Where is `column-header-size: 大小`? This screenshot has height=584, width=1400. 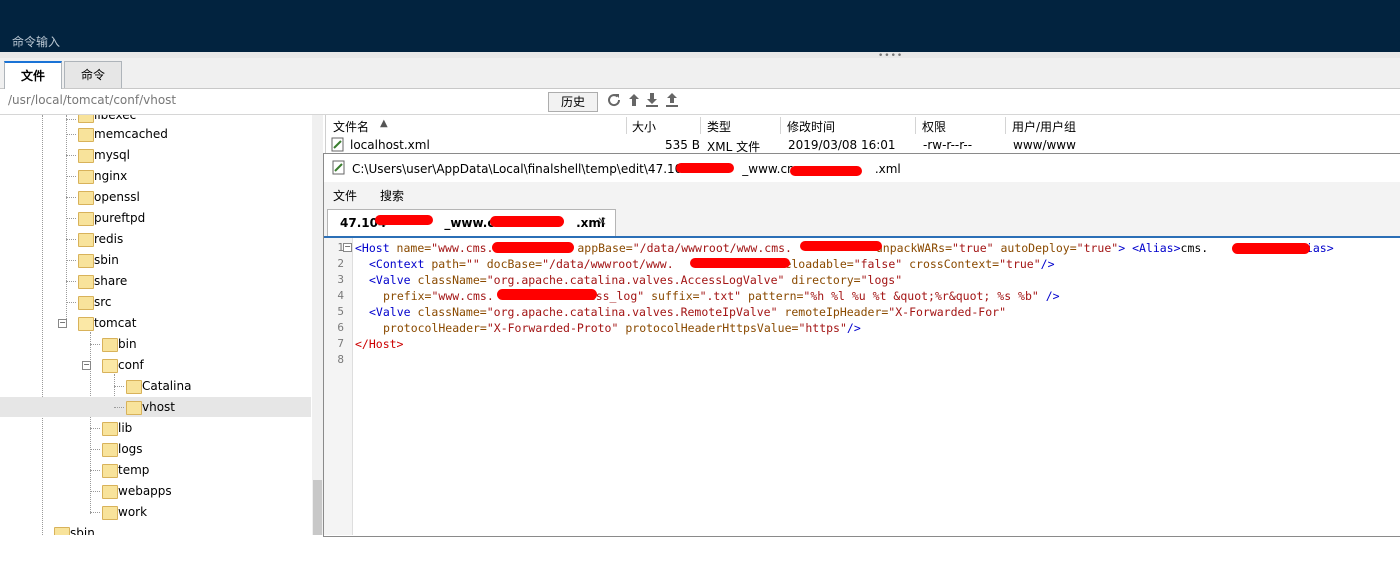 column-header-size: 大小 is located at coordinates (644, 126).